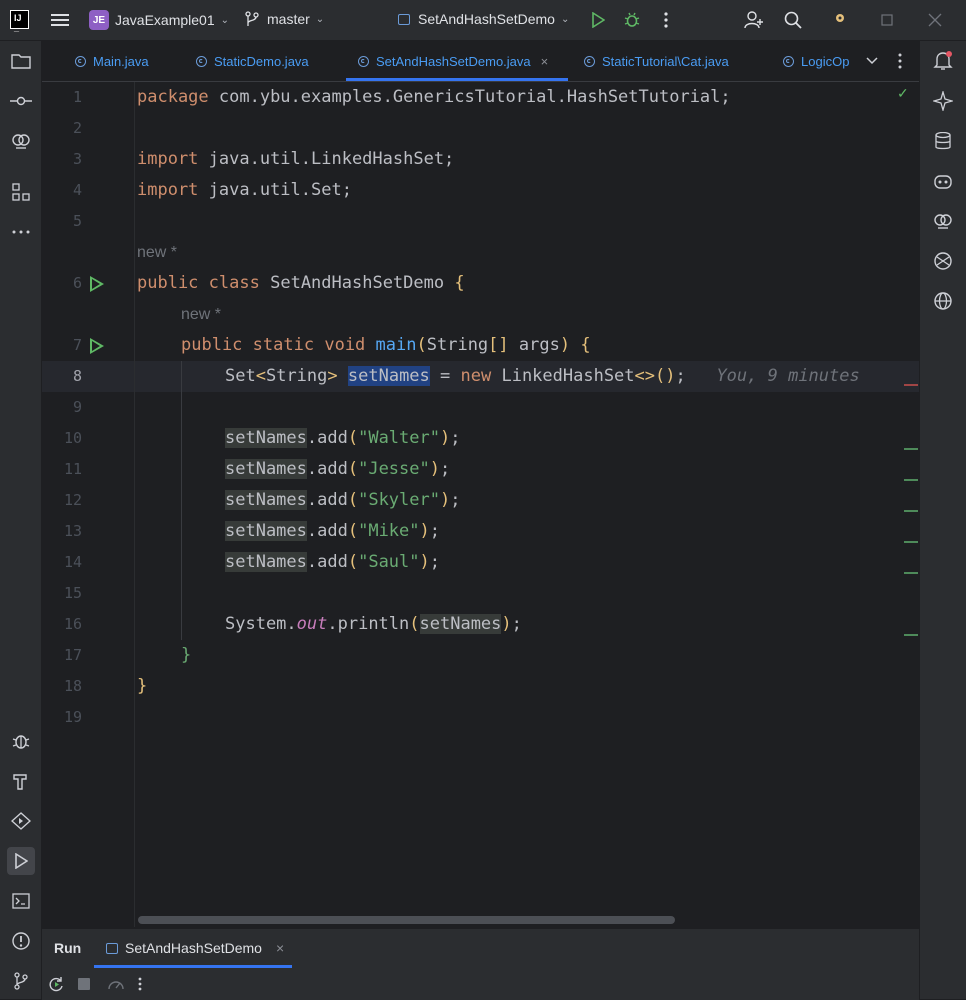 This screenshot has height=1000, width=966. I want to click on run-main-gutter-icon, so click(97, 346).